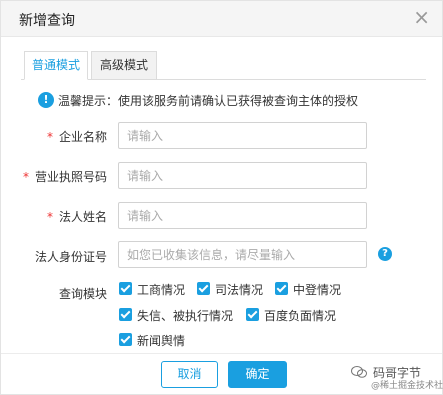 The height and width of the screenshot is (395, 443). Describe the element at coordinates (257, 374) in the screenshot. I see `confirm-button: 确定` at that location.